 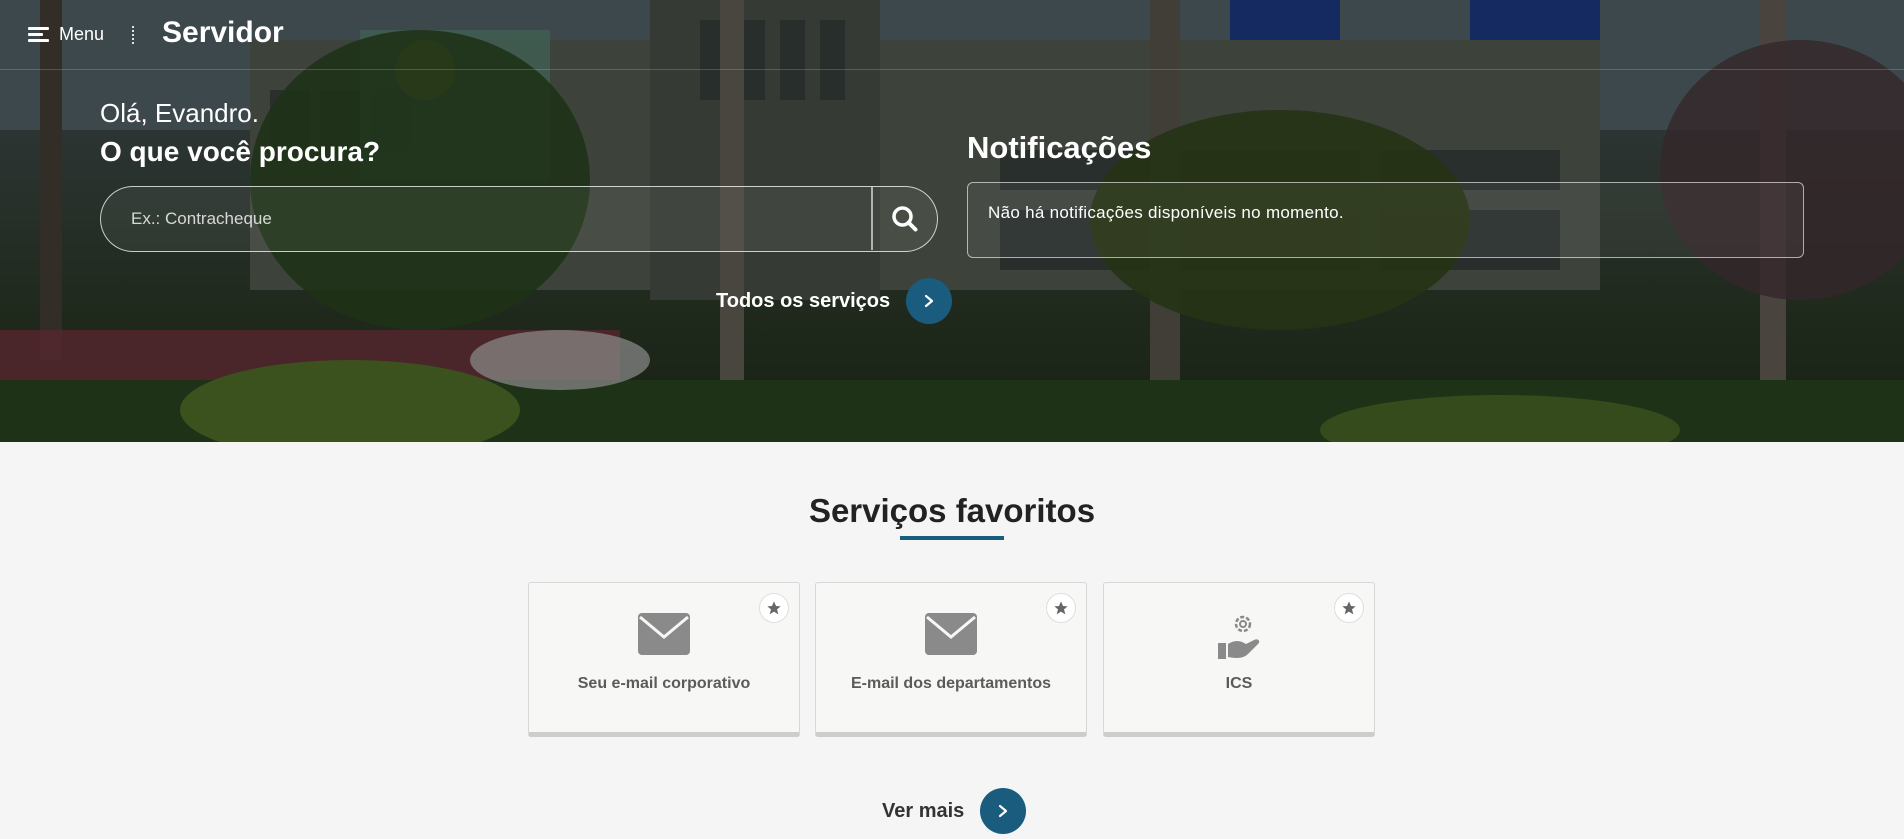 What do you see at coordinates (951, 683) in the screenshot?
I see `favorite-card-label: E-mail dos departamentos` at bounding box center [951, 683].